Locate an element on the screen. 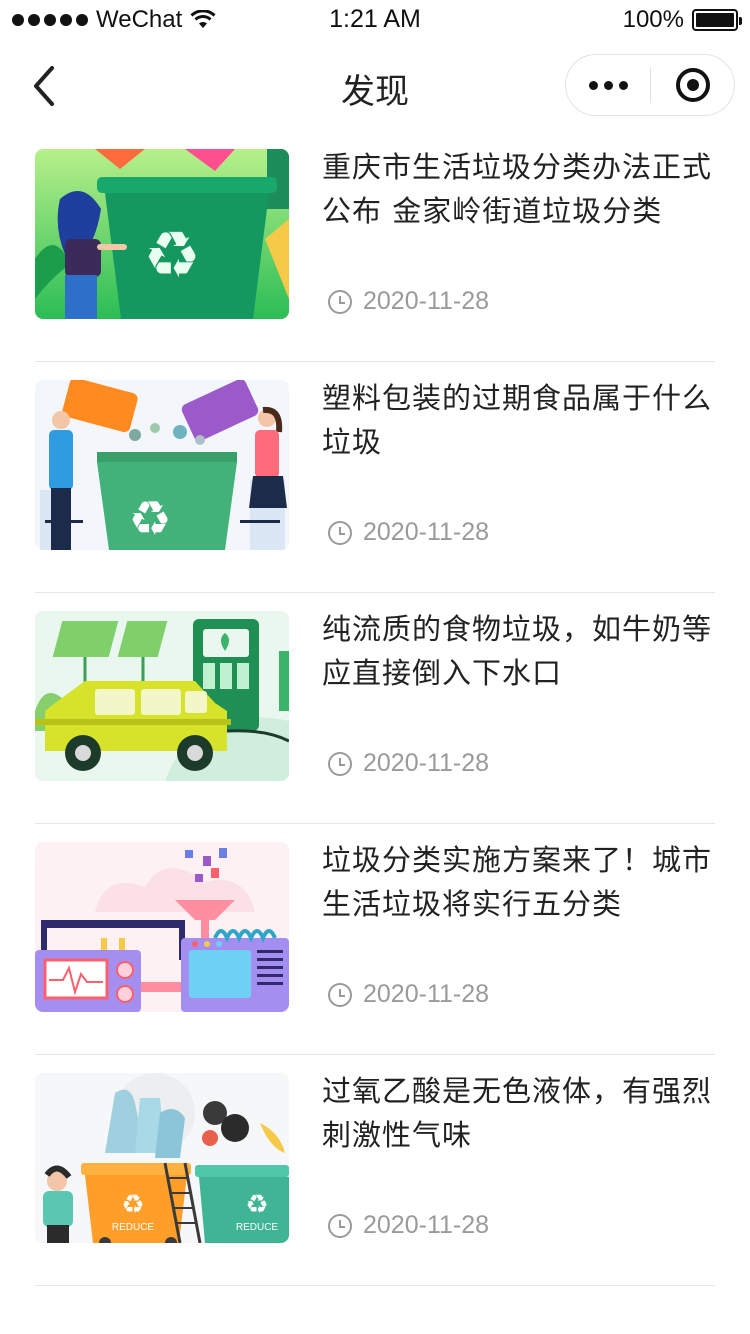  status-bar-right: 100% is located at coordinates (682, 20).